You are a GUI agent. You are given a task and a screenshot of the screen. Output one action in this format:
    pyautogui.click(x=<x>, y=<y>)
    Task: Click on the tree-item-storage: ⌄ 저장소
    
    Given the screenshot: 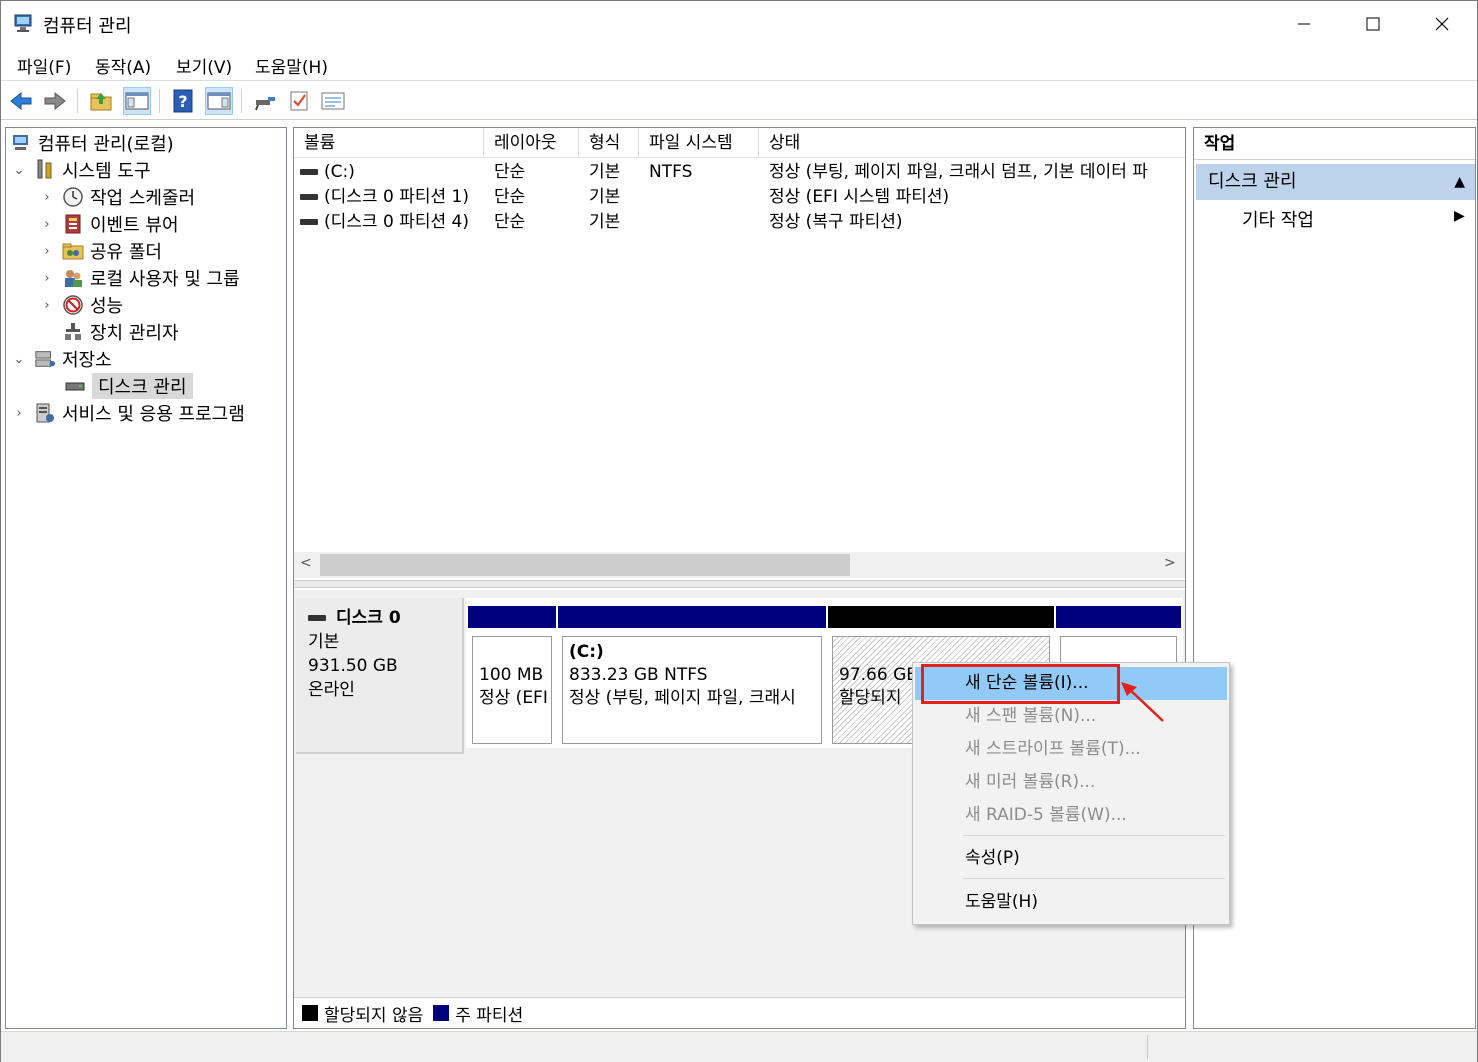 What is the action you would take?
    pyautogui.click(x=62, y=359)
    